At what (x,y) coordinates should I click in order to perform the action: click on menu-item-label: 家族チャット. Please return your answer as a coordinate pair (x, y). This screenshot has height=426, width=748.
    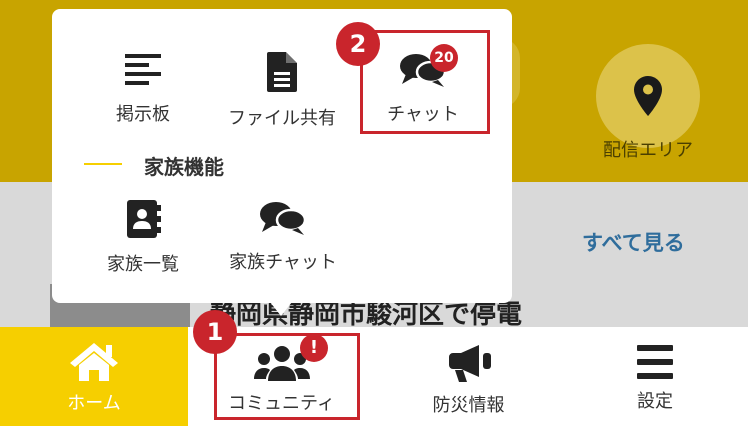
    Looking at the image, I should click on (283, 262).